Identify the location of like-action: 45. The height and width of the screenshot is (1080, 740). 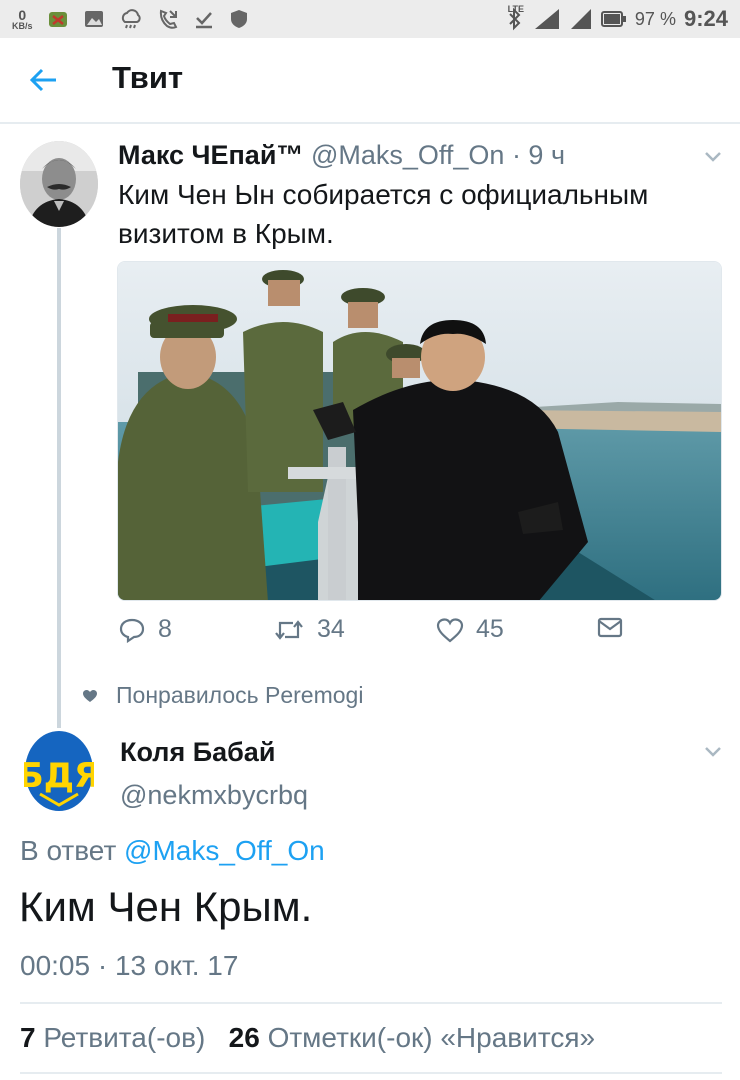
(470, 629).